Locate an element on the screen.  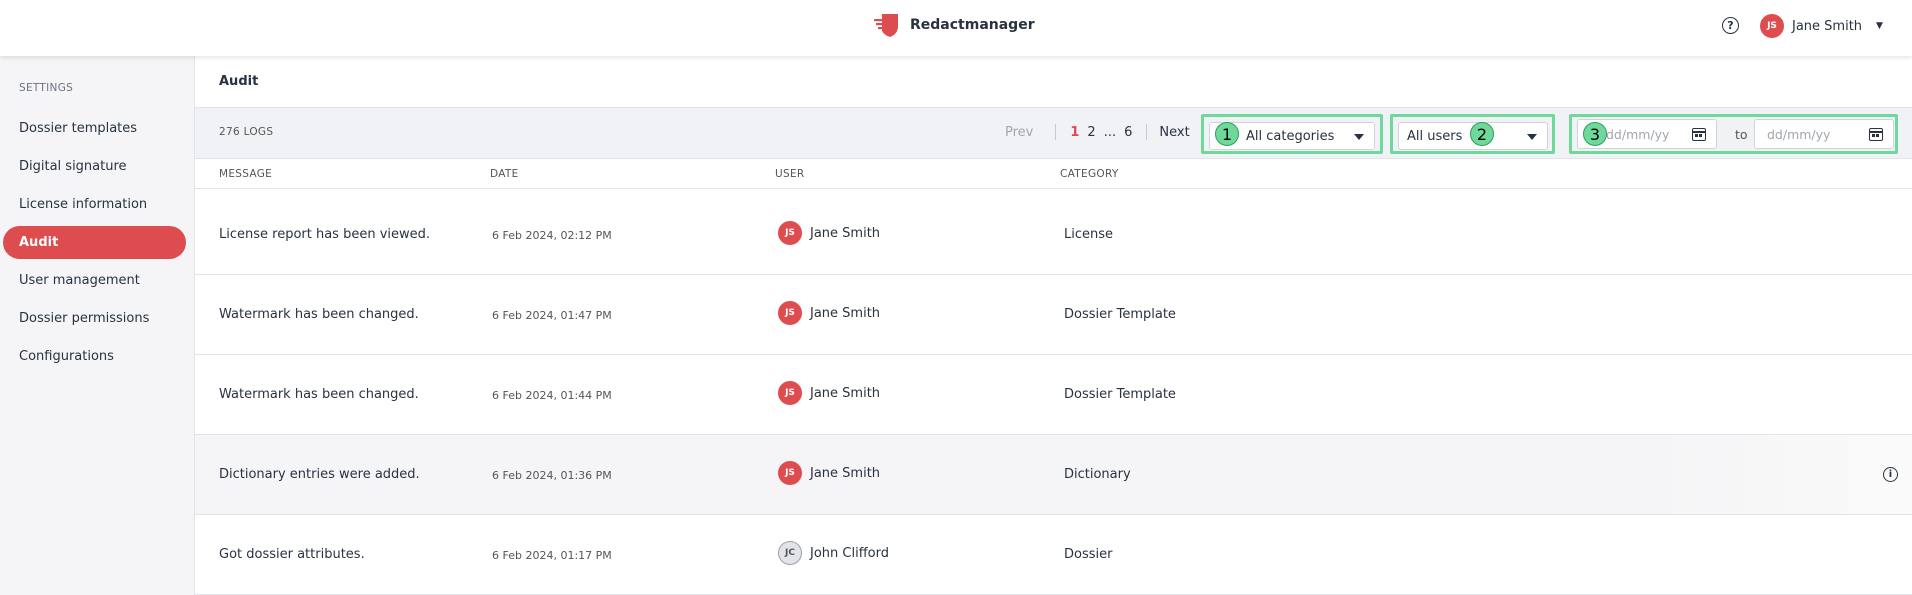
sidebar-item-digital-signature: Digital signature is located at coordinates (94, 166).